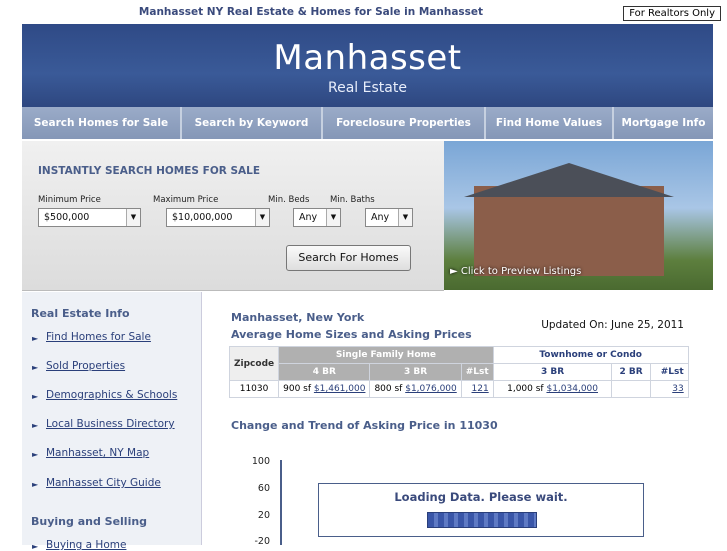  I want to click on price-link: $1,461,000, so click(340, 389).